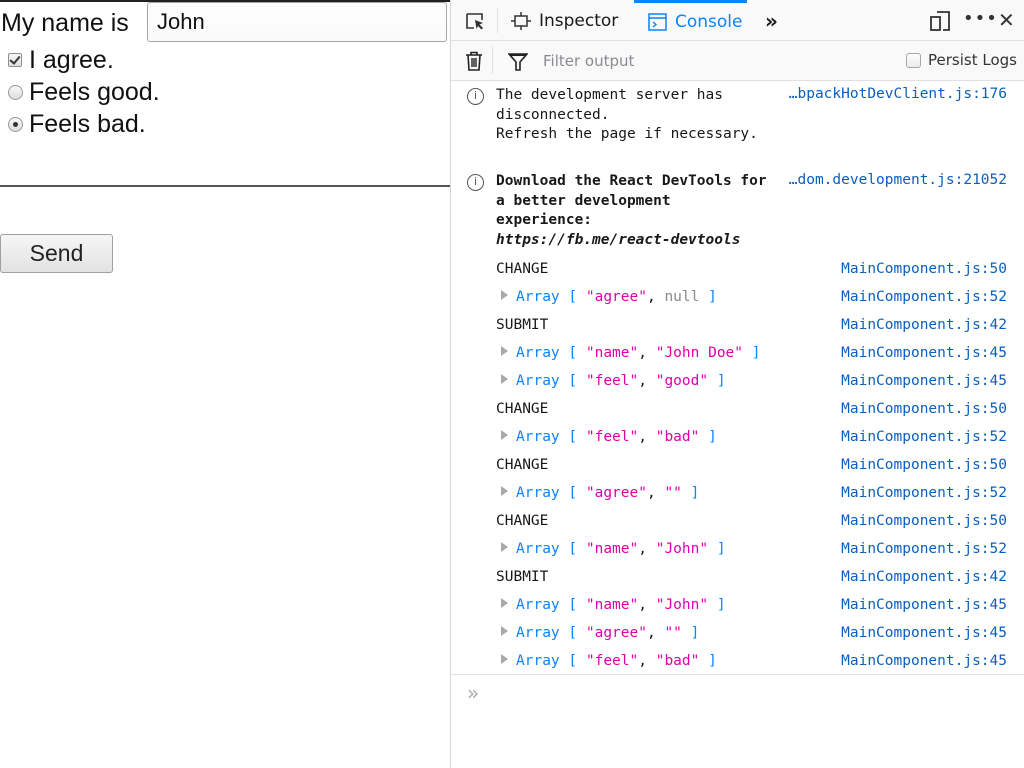 This screenshot has width=1024, height=768. What do you see at coordinates (682, 381) in the screenshot?
I see `array-item: "good"` at bounding box center [682, 381].